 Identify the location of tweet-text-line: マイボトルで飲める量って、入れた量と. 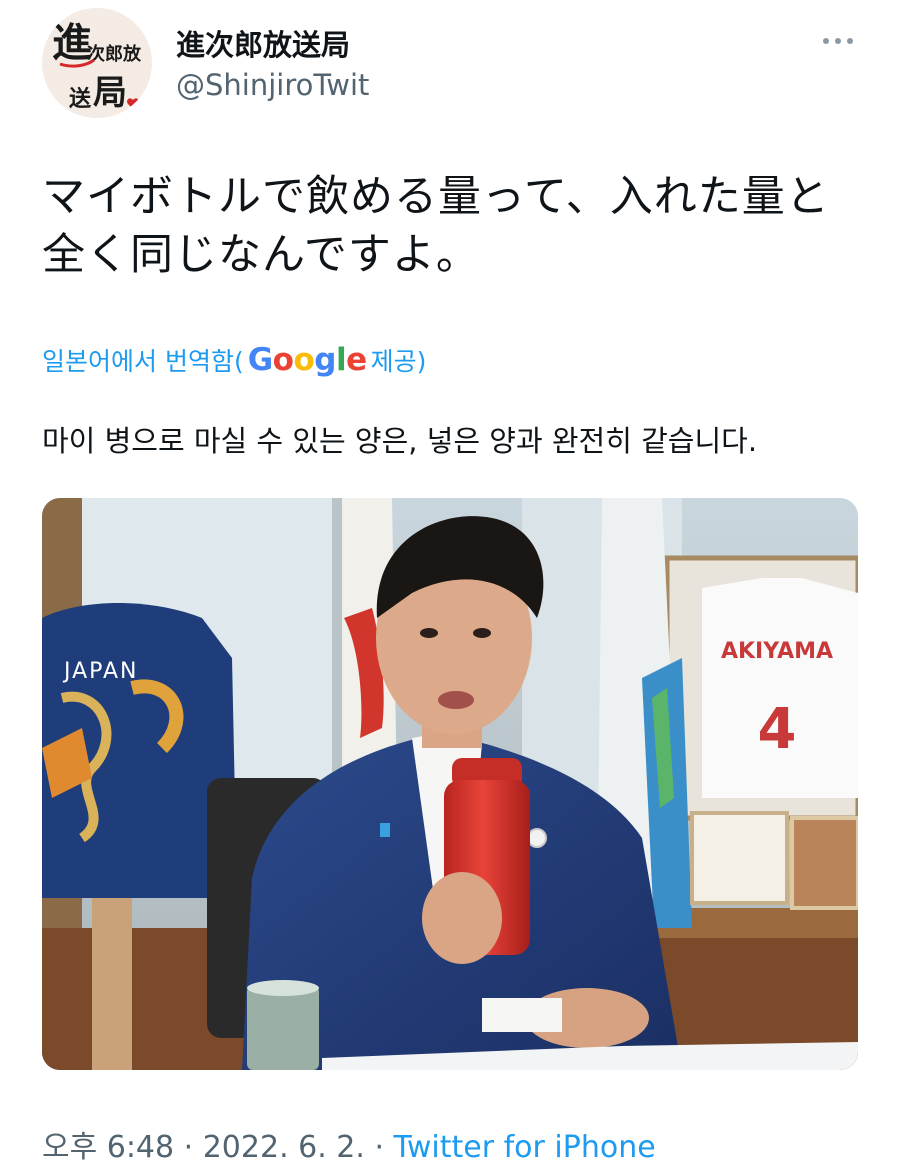
(436, 197).